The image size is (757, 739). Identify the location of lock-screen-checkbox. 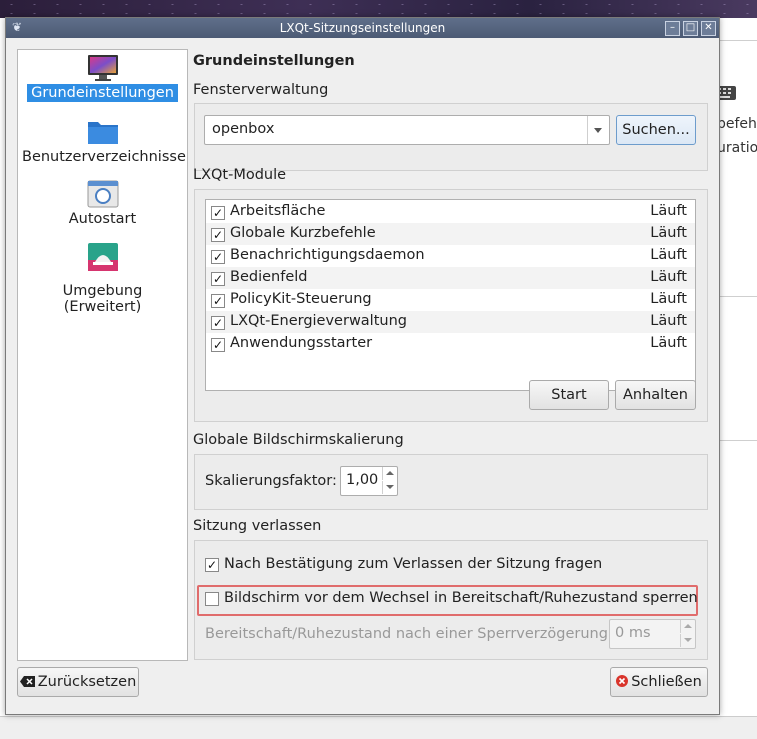
(212, 599).